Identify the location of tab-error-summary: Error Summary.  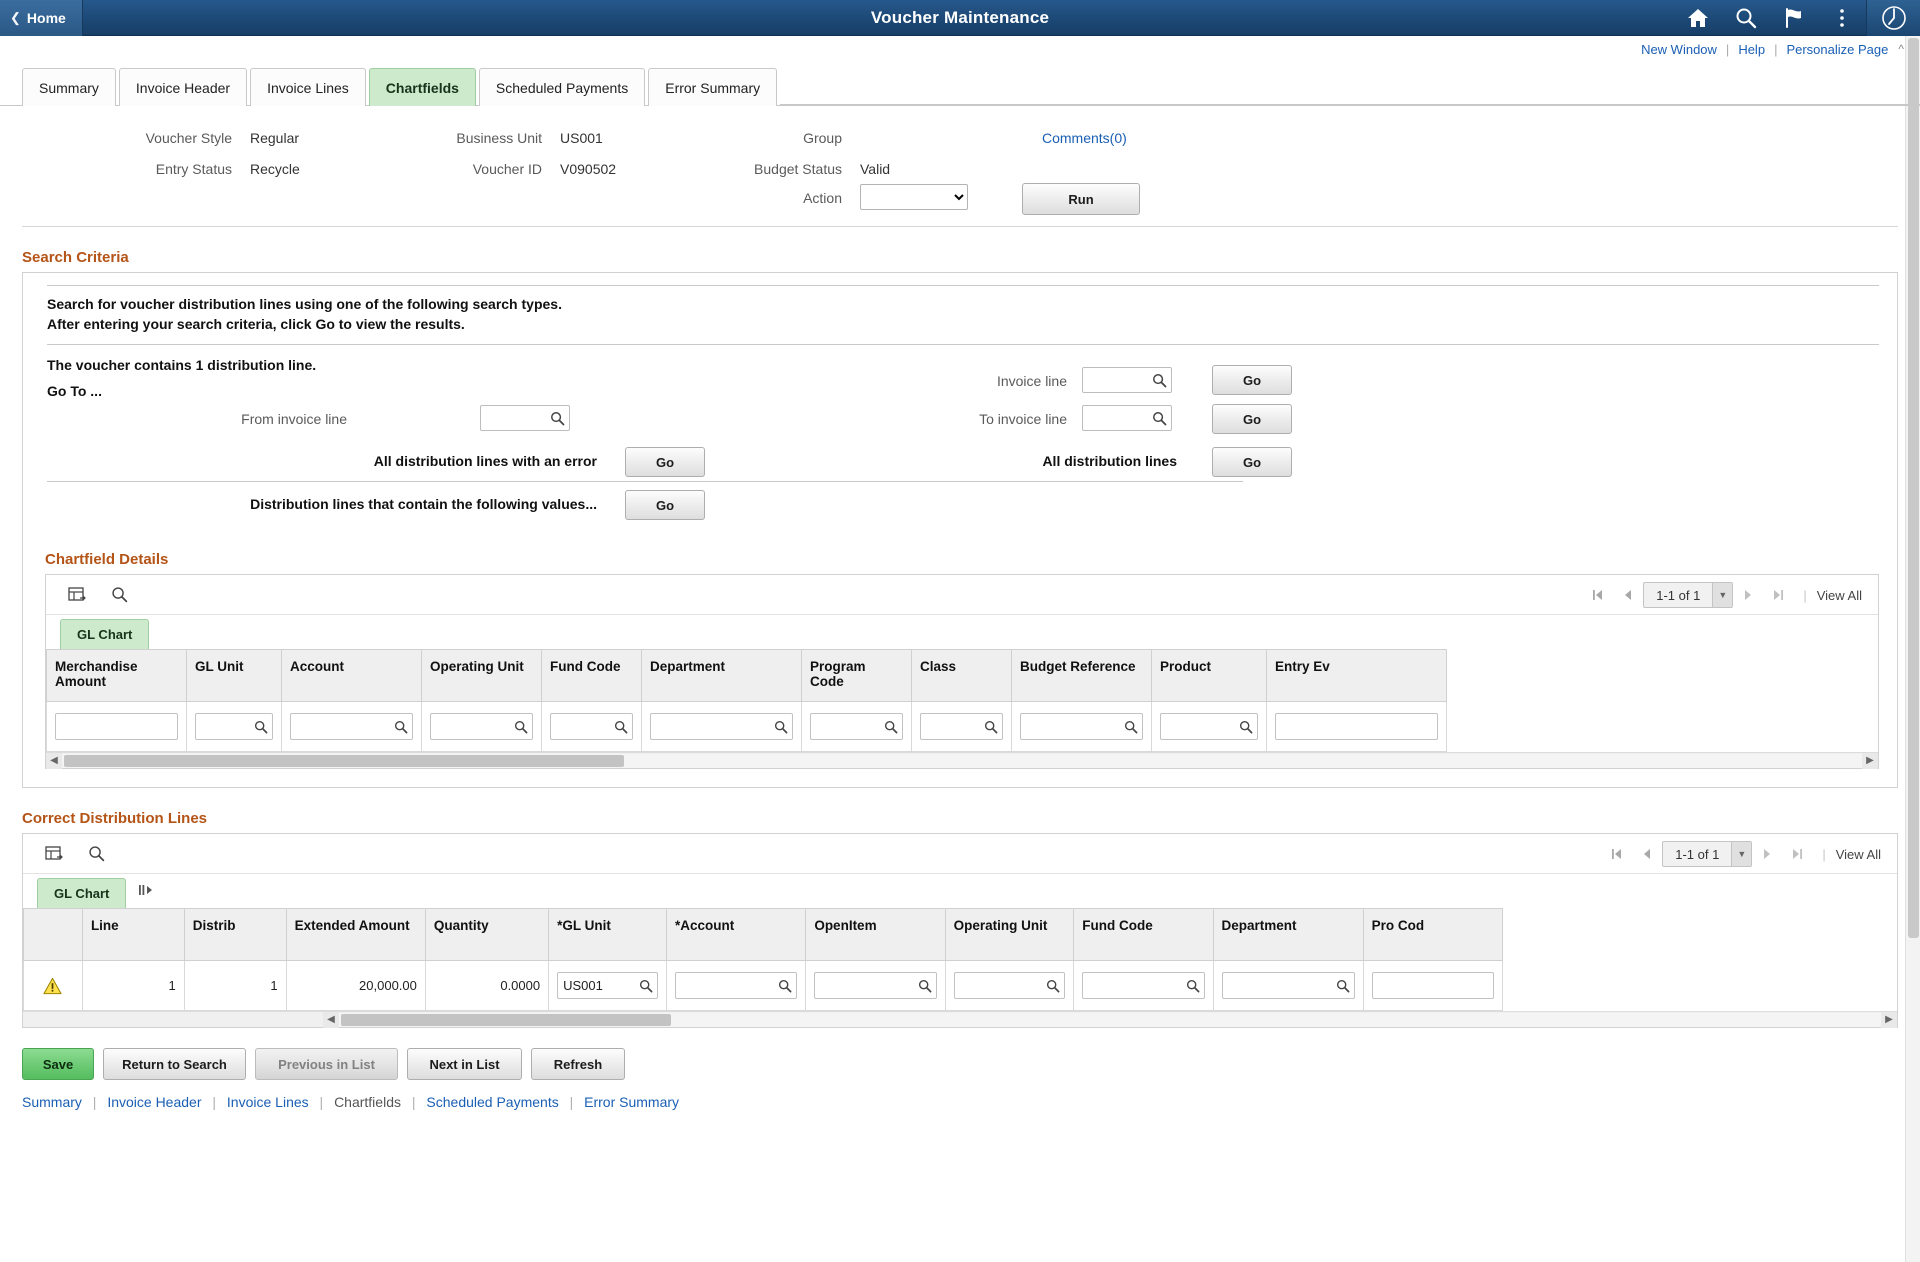
(713, 87).